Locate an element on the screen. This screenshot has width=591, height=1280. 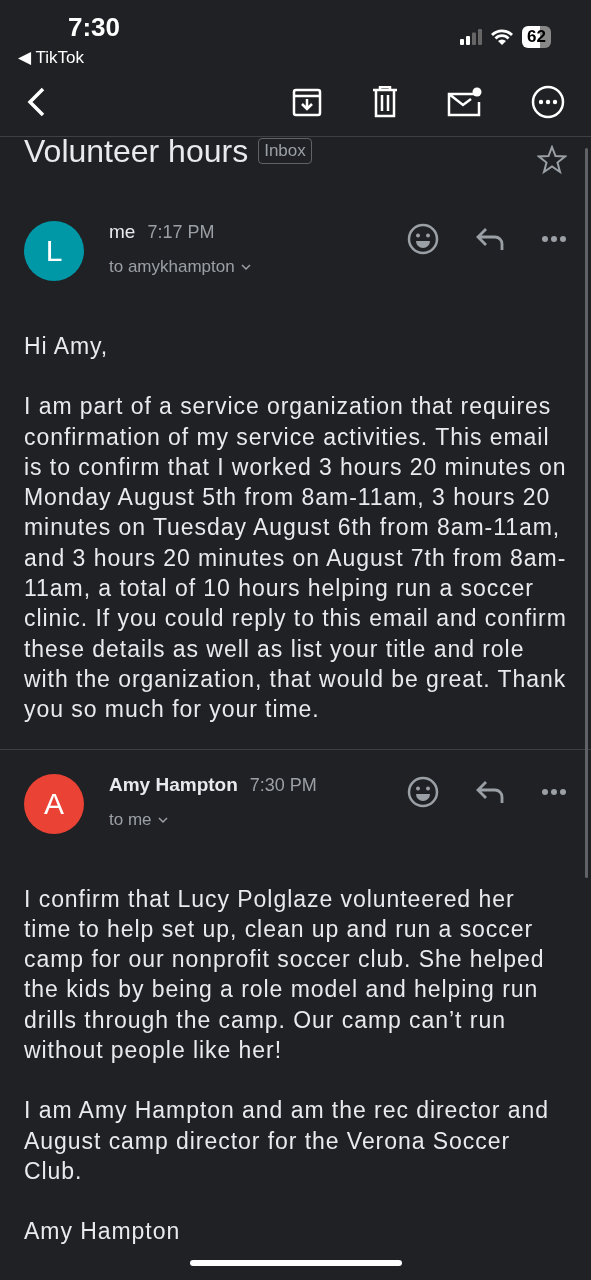
back-to-app-link: ◀ TikTok is located at coordinates (51, 57).